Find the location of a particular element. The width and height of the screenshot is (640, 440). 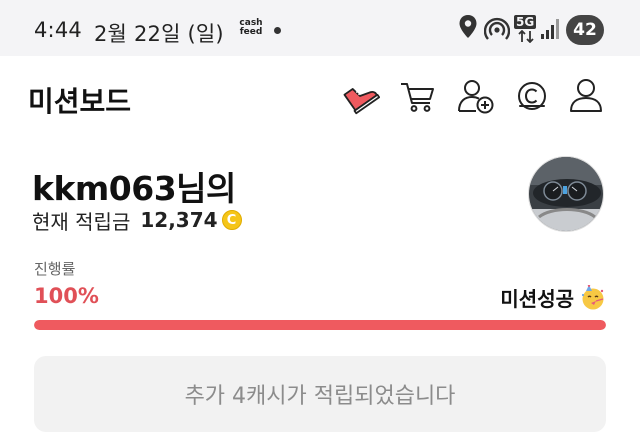

sneaker-icon is located at coordinates (360, 96).